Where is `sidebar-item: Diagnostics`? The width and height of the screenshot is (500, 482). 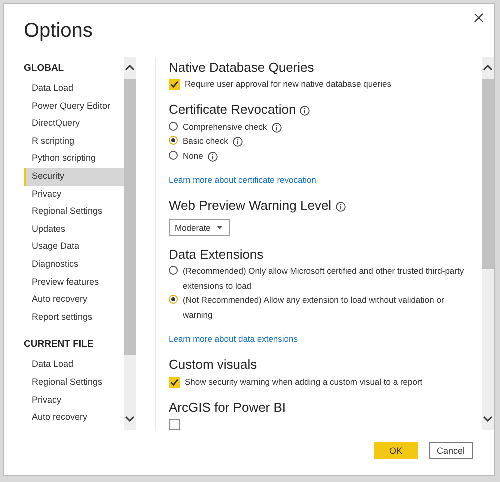
sidebar-item: Diagnostics is located at coordinates (74, 265).